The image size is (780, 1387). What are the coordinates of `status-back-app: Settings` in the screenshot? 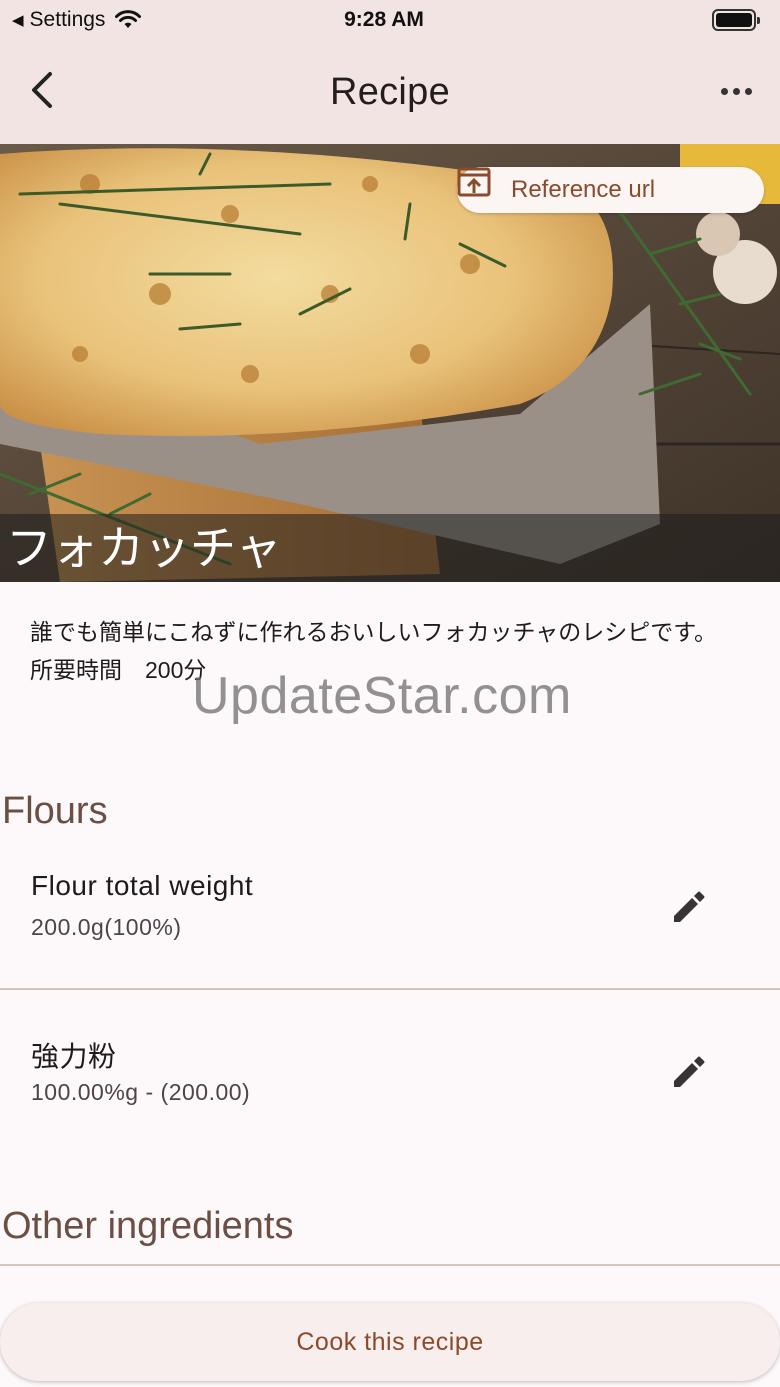 It's located at (68, 20).